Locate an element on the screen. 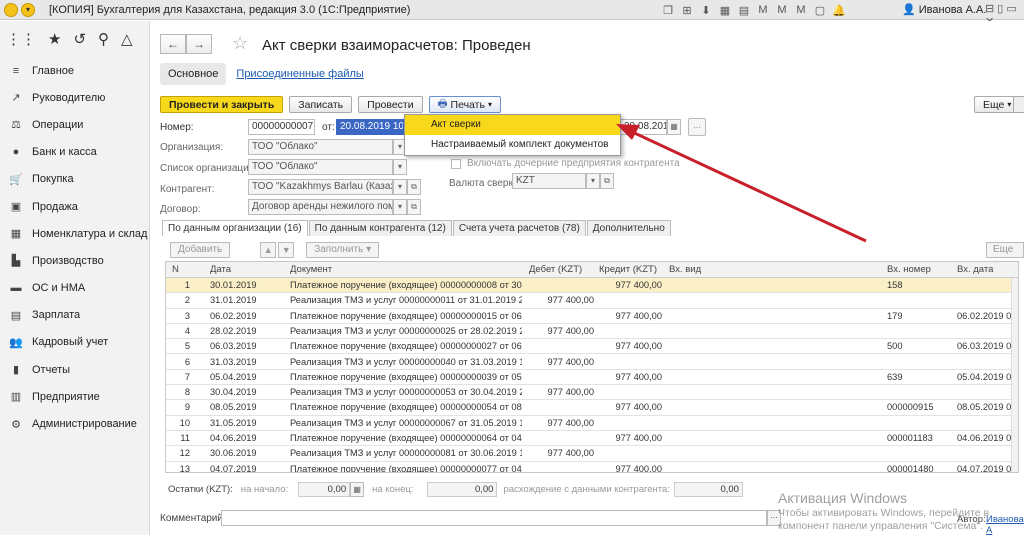 This screenshot has width=1024, height=536. sidebar-item-5: ▣ Продажа is located at coordinates (74, 206).